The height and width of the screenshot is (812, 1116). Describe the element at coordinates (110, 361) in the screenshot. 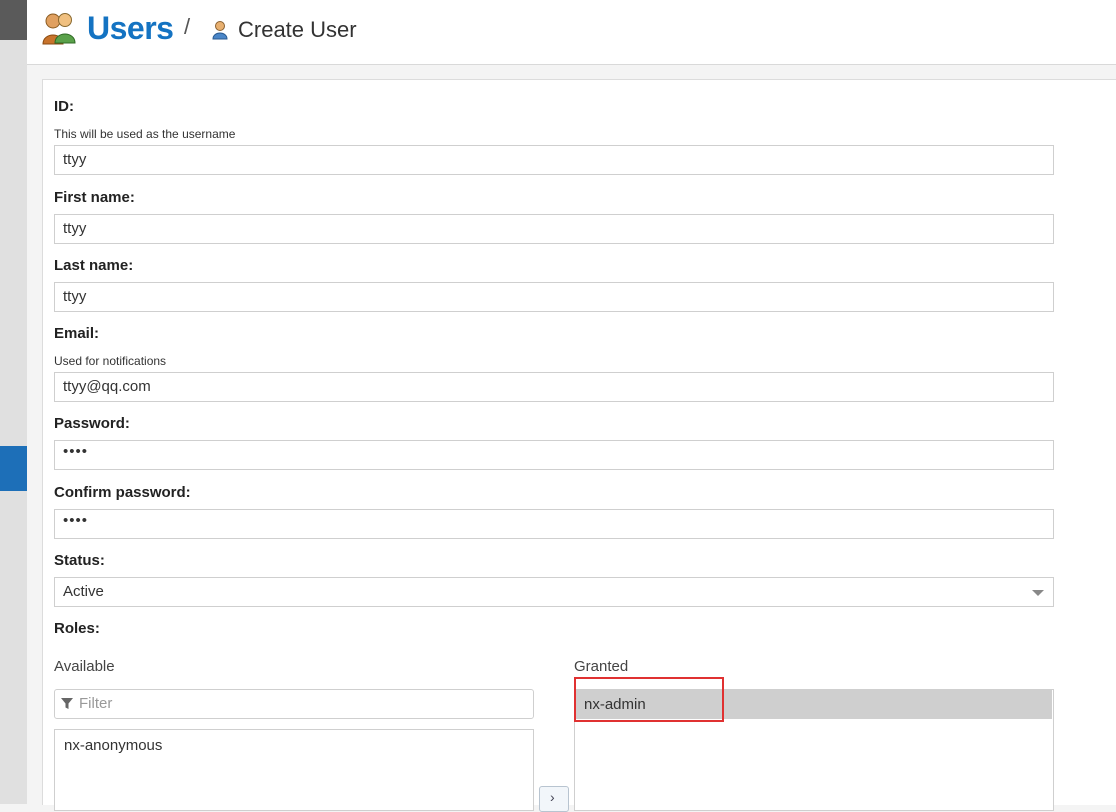

I see `email-help-text: Used for notifications` at that location.